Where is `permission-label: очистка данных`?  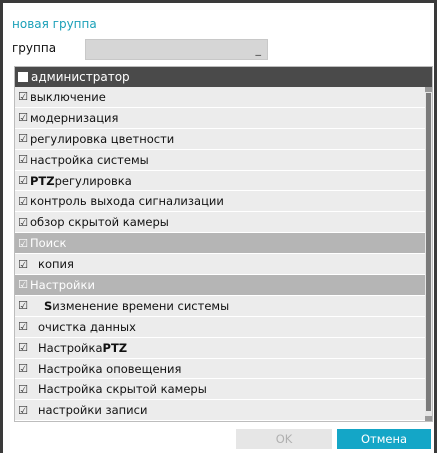
permission-label: очистка данных is located at coordinates (87, 326).